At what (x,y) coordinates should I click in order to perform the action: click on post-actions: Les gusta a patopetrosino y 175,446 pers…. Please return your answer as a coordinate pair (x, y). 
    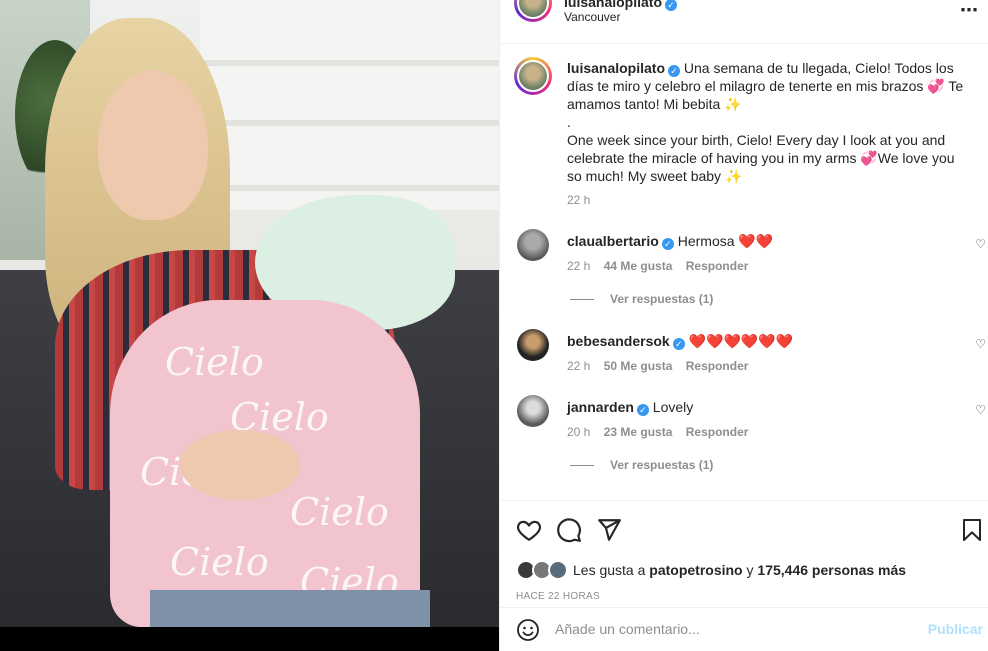
    Looking at the image, I should click on (744, 553).